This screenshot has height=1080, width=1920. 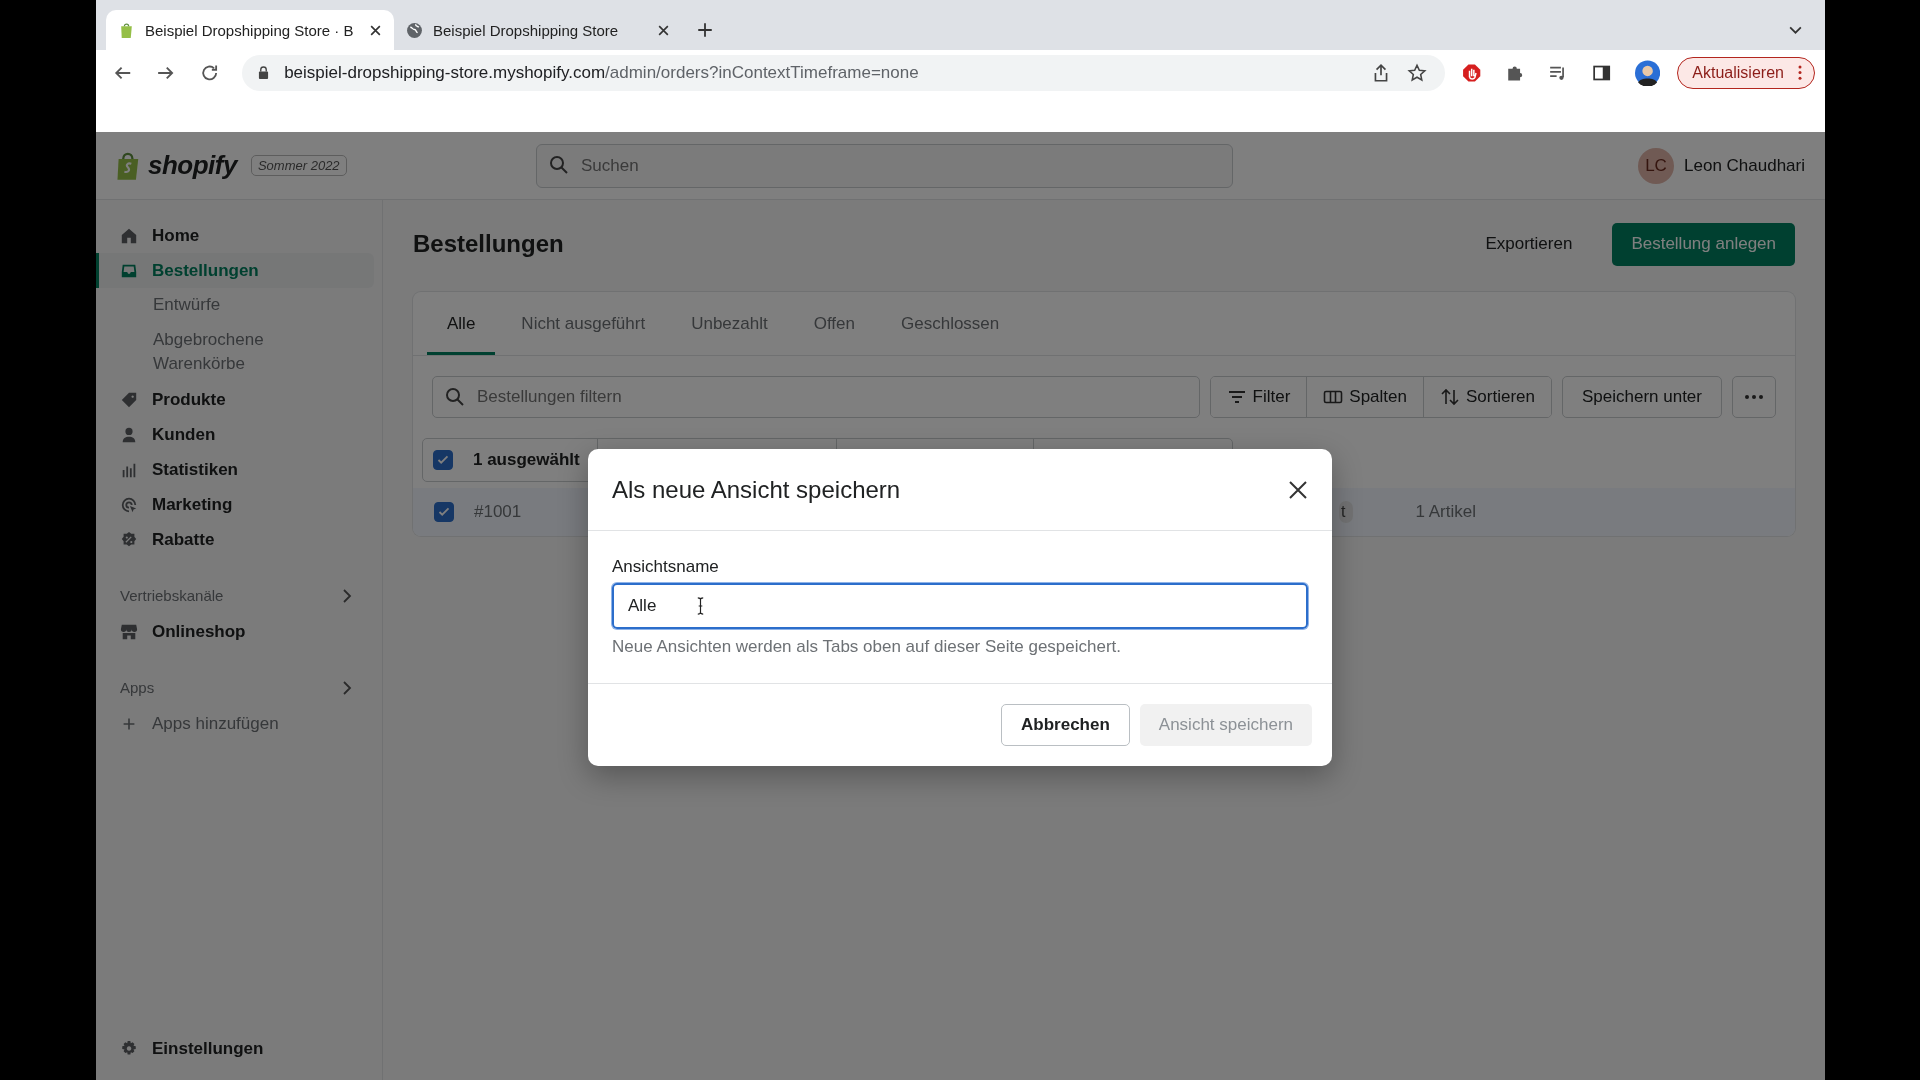 I want to click on reload-icon, so click(x=209, y=72).